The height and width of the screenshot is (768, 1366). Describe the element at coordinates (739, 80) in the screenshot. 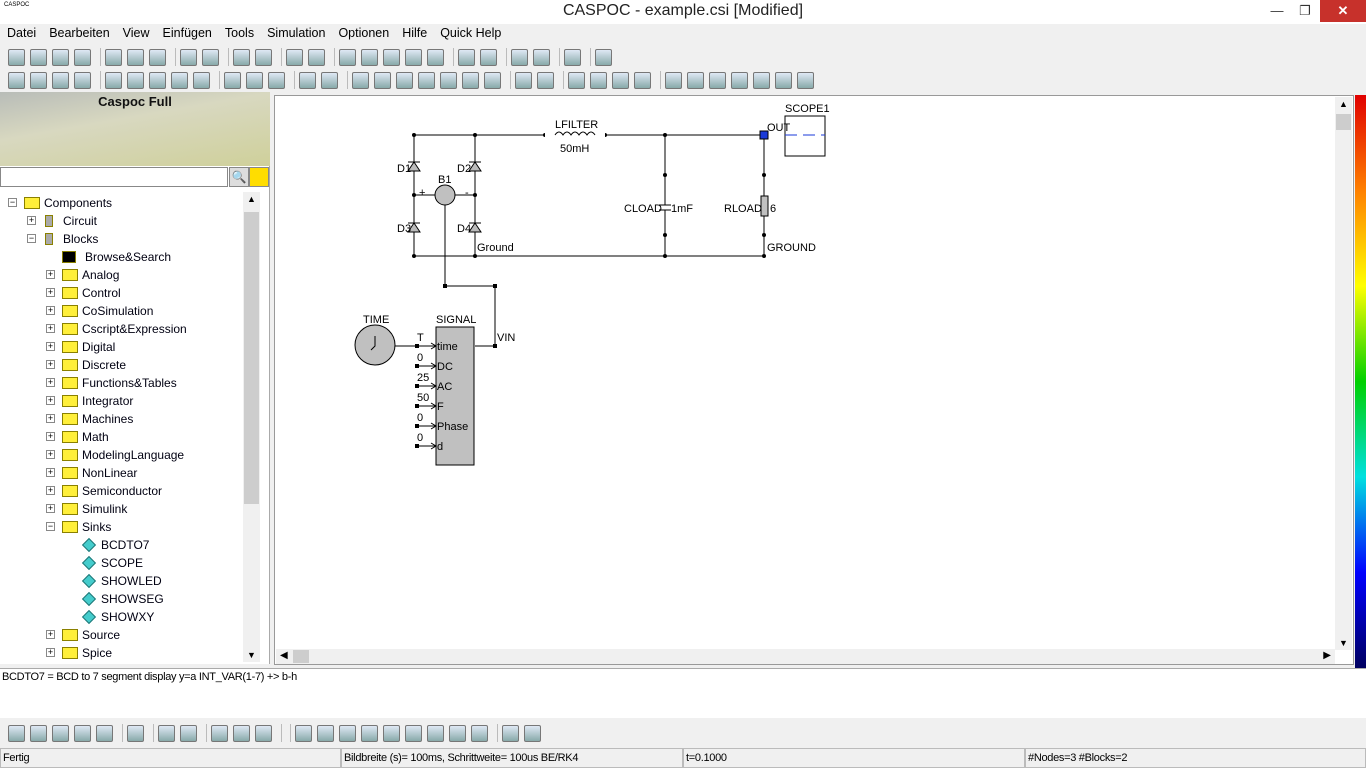

I see `chip-icon` at that location.